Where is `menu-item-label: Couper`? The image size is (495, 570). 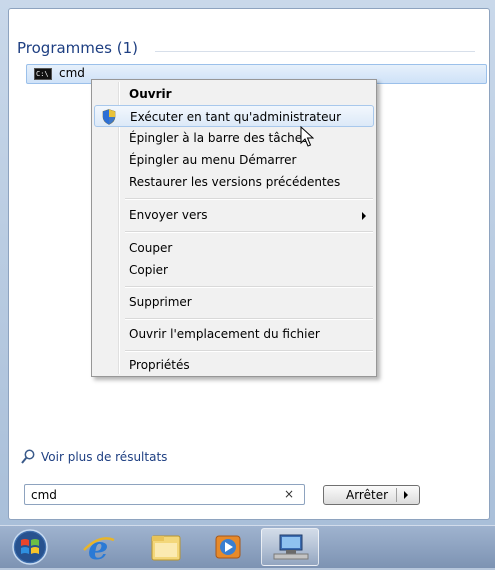 menu-item-label: Couper is located at coordinates (151, 248).